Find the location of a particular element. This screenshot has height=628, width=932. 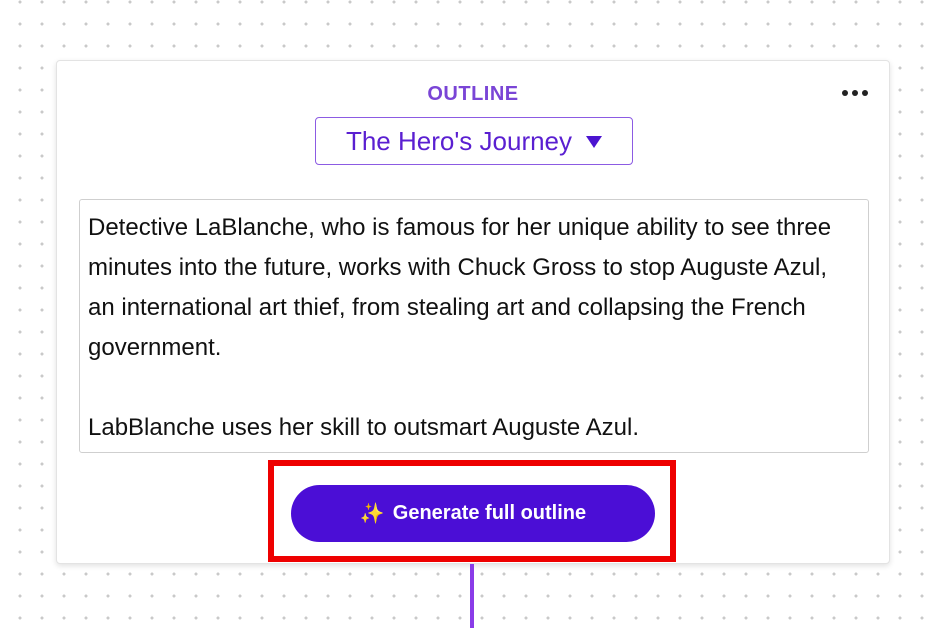

generate-full-outline-button: ✨ Generate full outline is located at coordinates (473, 513).